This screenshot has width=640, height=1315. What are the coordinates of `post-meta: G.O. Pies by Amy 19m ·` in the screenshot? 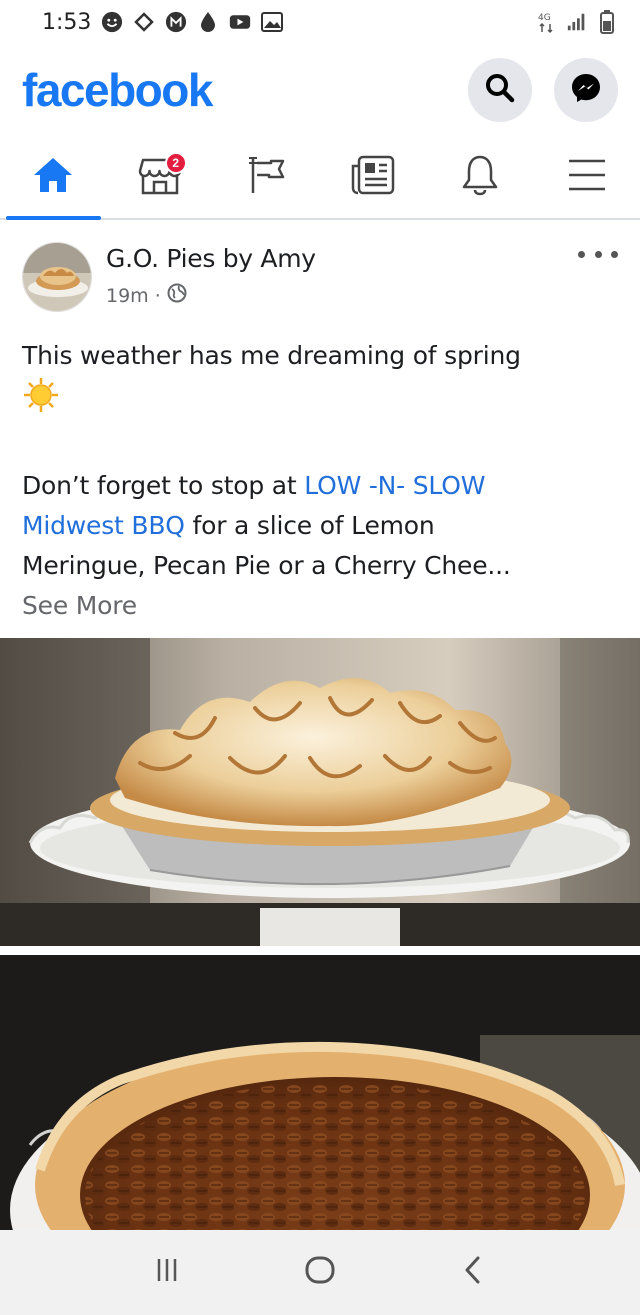 It's located at (211, 276).